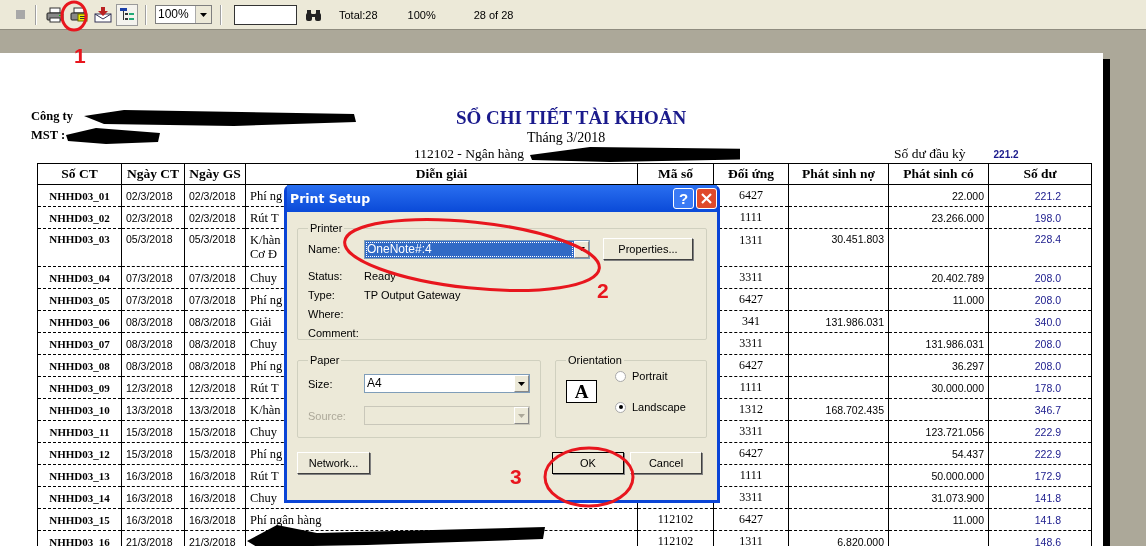 The width and height of the screenshot is (1146, 546). What do you see at coordinates (79, 519) in the screenshot?
I see `voucher-cell: NHHD03_15` at bounding box center [79, 519].